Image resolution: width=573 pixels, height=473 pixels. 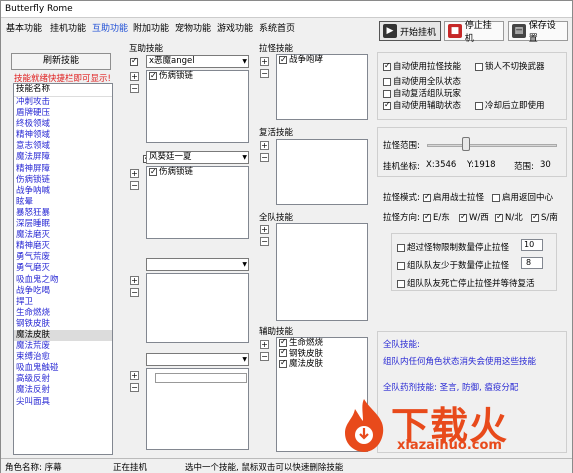 I want to click on skill-list-item: 魔法屏障, so click(x=63, y=157).